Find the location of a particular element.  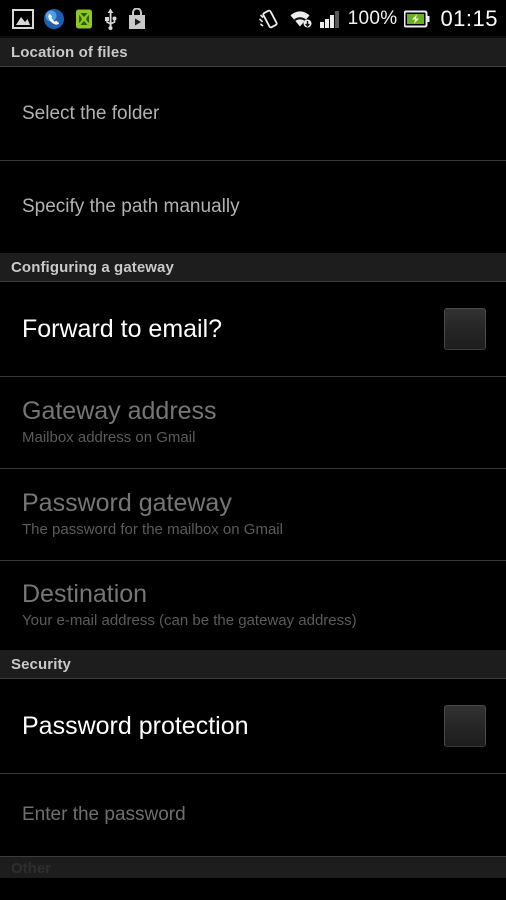

row-enter-the-password: Enter the password is located at coordinates (253, 814).